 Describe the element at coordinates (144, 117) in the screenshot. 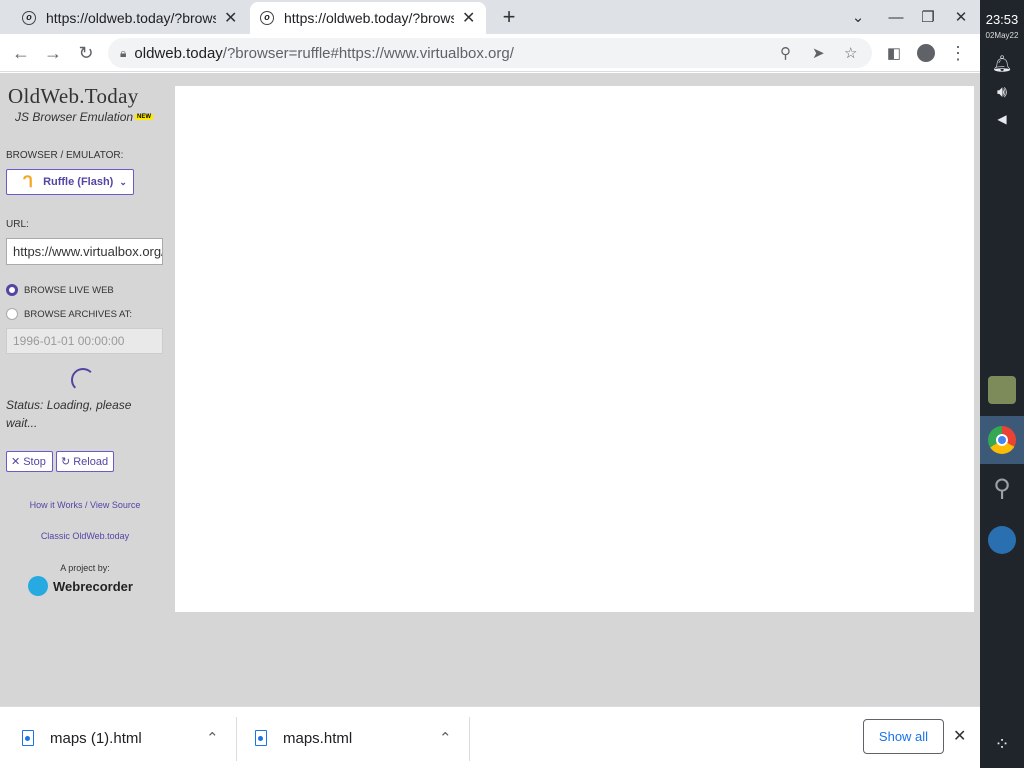

I see `new-badge: NEW` at that location.